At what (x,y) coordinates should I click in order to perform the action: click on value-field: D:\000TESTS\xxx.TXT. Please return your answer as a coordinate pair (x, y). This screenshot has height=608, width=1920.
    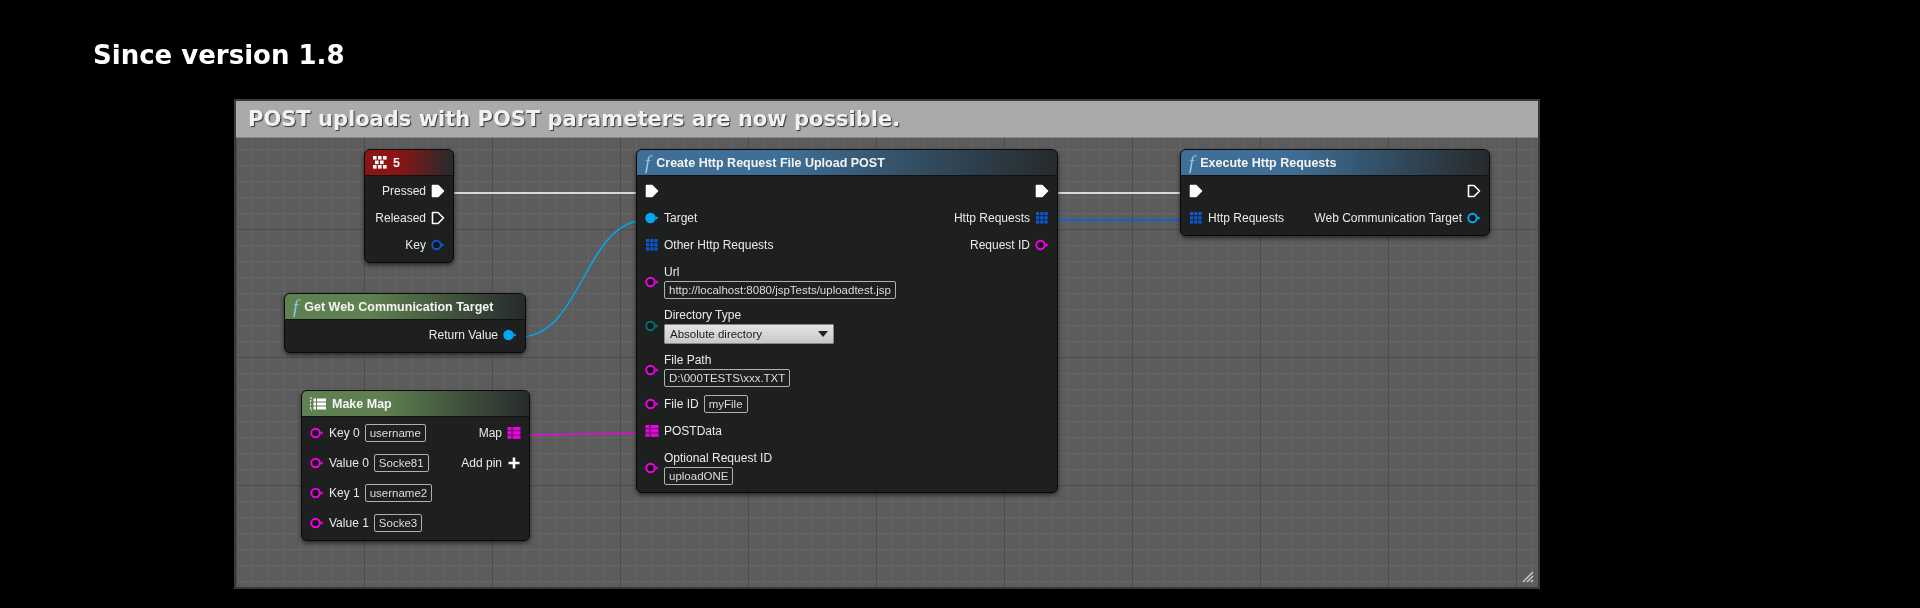
    Looking at the image, I should click on (727, 378).